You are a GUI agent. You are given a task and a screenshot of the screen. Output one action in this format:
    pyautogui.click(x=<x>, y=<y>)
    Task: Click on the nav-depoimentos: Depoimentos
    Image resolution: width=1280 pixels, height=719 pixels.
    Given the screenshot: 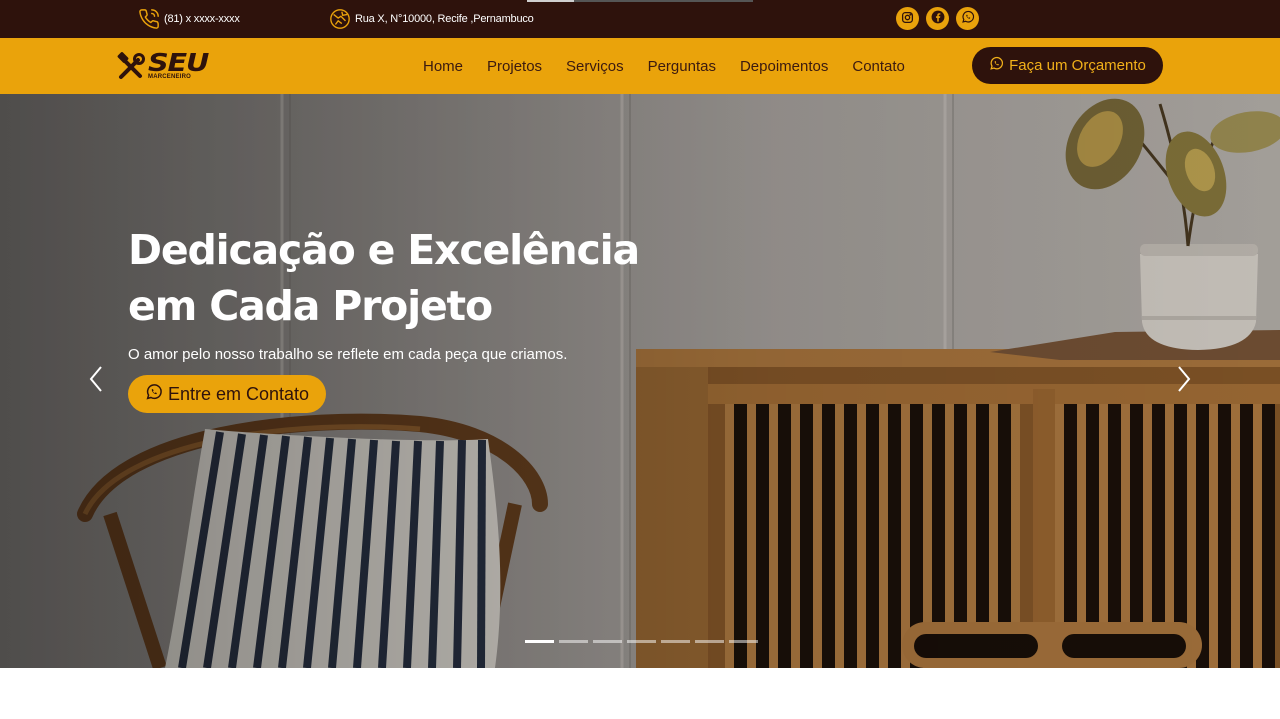 What is the action you would take?
    pyautogui.click(x=784, y=66)
    